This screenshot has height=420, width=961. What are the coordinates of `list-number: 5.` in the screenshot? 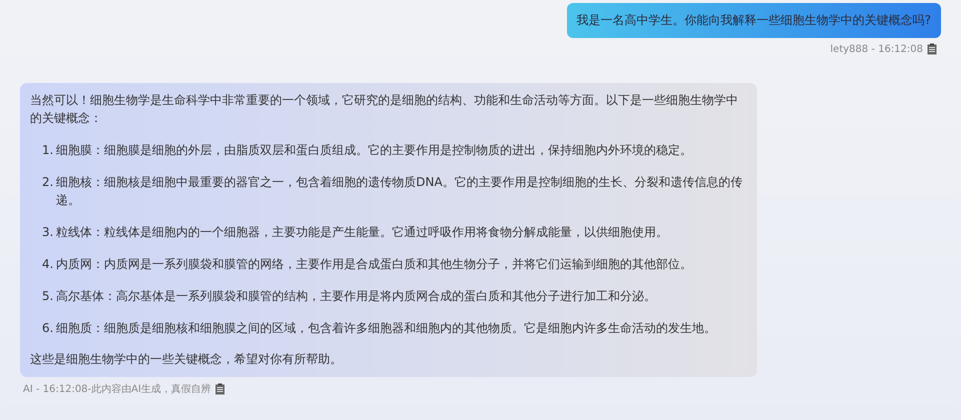 It's located at (48, 296).